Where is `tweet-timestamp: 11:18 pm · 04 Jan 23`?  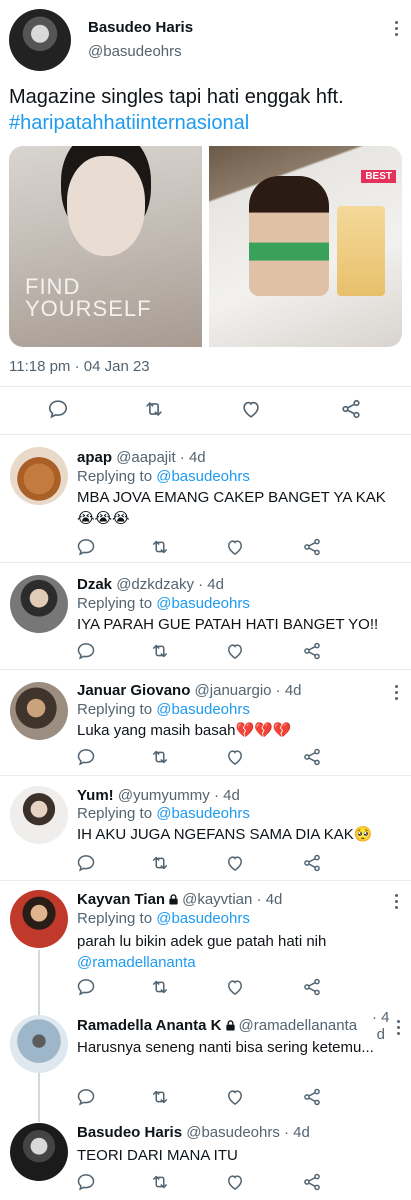
tweet-timestamp: 11:18 pm · 04 Jan 23 is located at coordinates (79, 366).